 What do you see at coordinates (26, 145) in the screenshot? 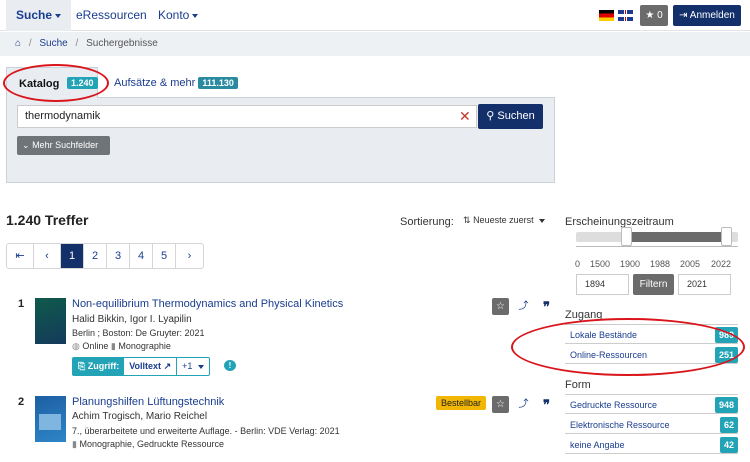
I see `chevron-down-icon: ⌄` at bounding box center [26, 145].